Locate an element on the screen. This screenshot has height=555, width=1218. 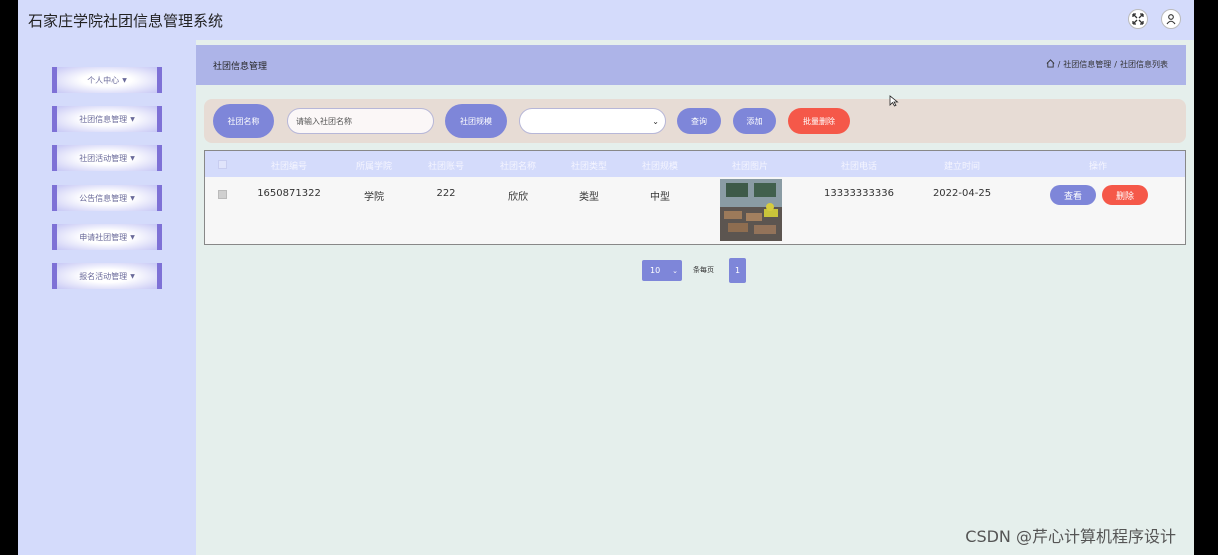
sidebar-item-announcement: 公告信息管理 ▼ is located at coordinates (107, 198).